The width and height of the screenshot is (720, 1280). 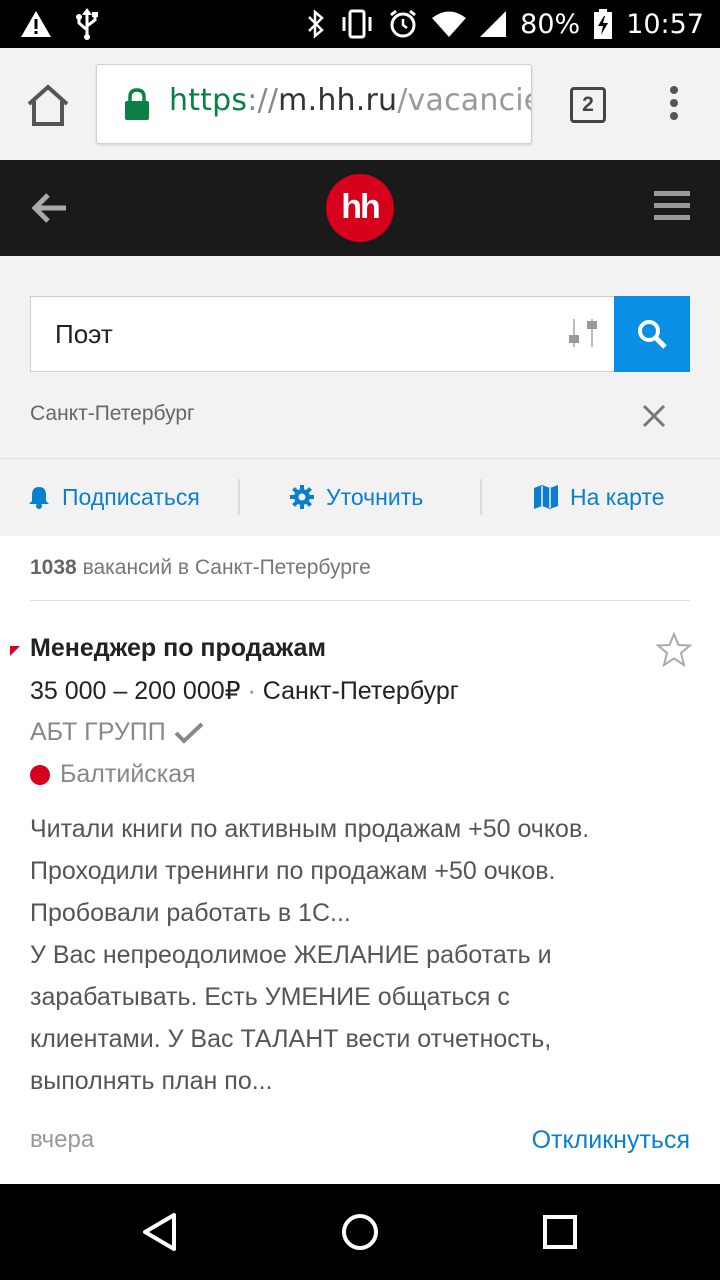 What do you see at coordinates (674, 106) in the screenshot?
I see `more-options-icon` at bounding box center [674, 106].